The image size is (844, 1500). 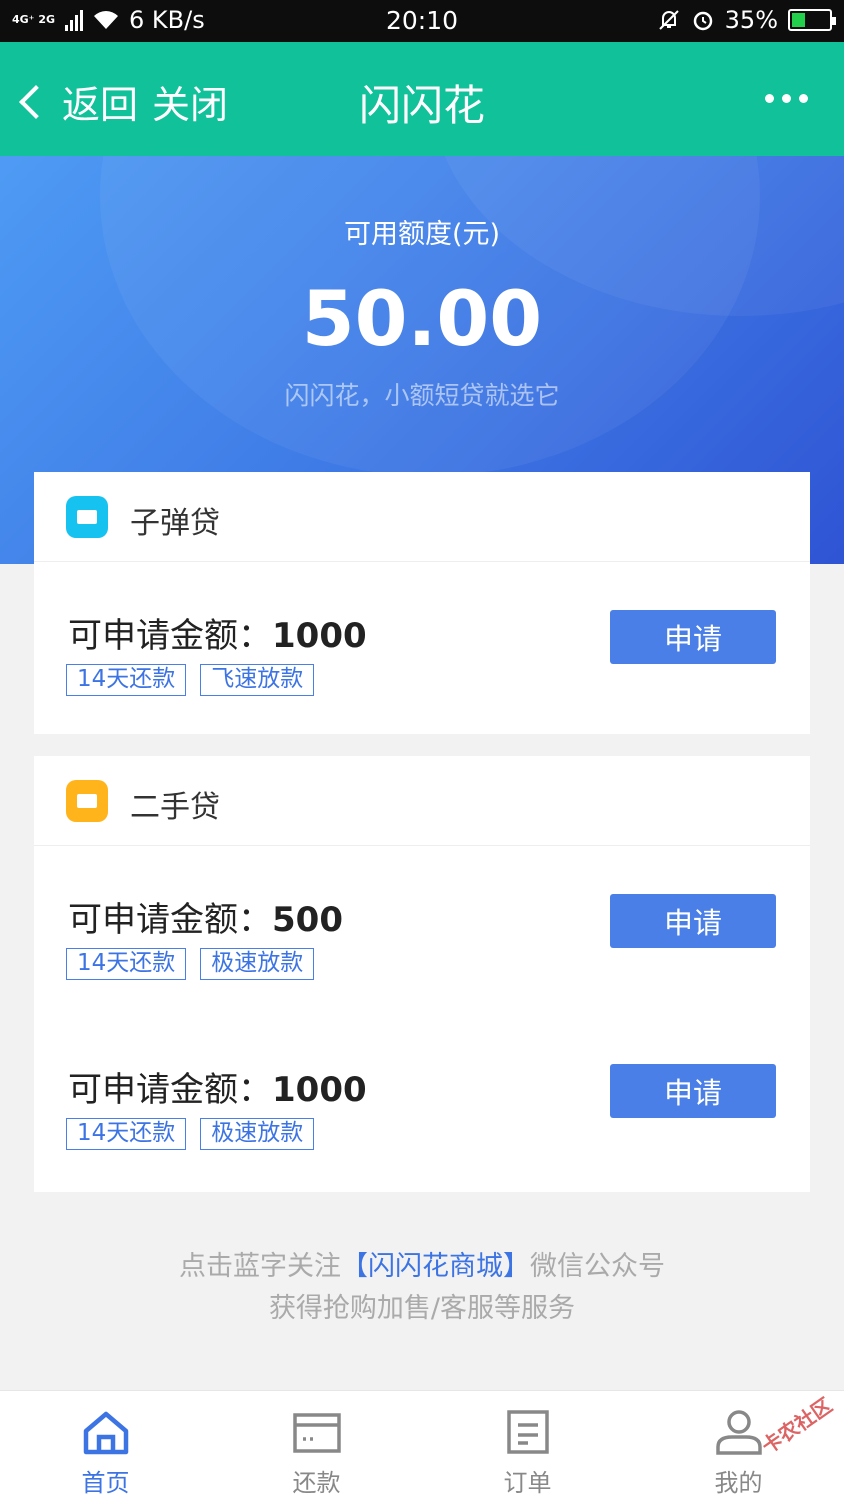 What do you see at coordinates (422, 1101) in the screenshot?
I see `loan-offer: 可申请金额：1000 14天还款 极速放款 申请` at bounding box center [422, 1101].